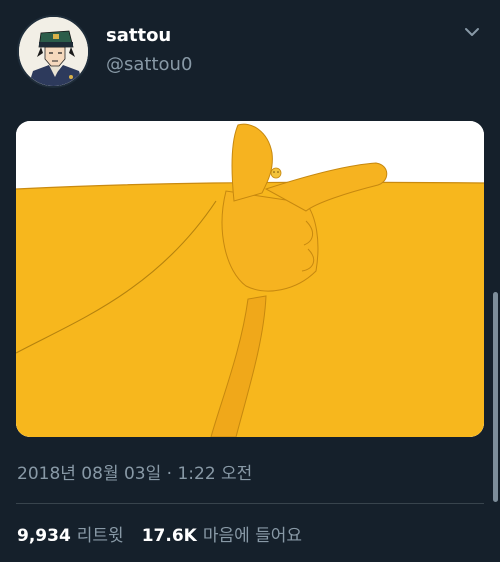 Image resolution: width=500 pixels, height=562 pixels. I want to click on avatar, so click(53, 51).